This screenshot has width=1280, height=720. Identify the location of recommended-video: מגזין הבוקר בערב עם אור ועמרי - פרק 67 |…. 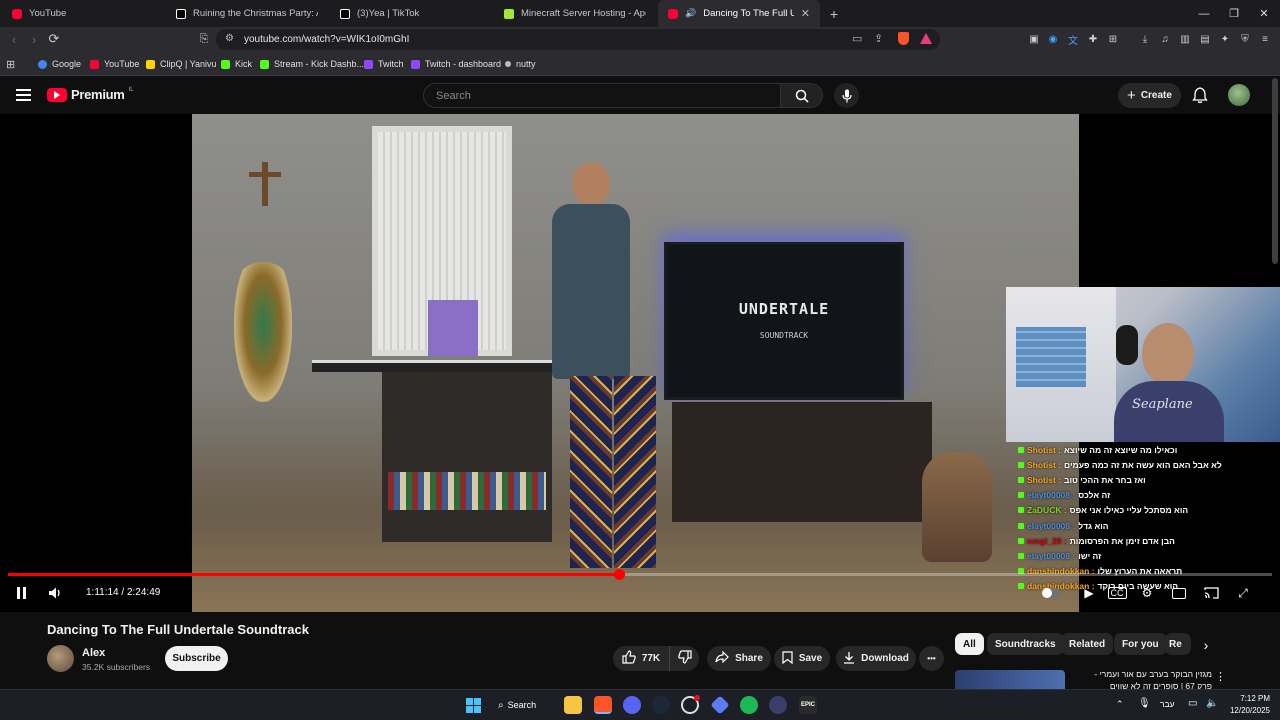
(1095, 679).